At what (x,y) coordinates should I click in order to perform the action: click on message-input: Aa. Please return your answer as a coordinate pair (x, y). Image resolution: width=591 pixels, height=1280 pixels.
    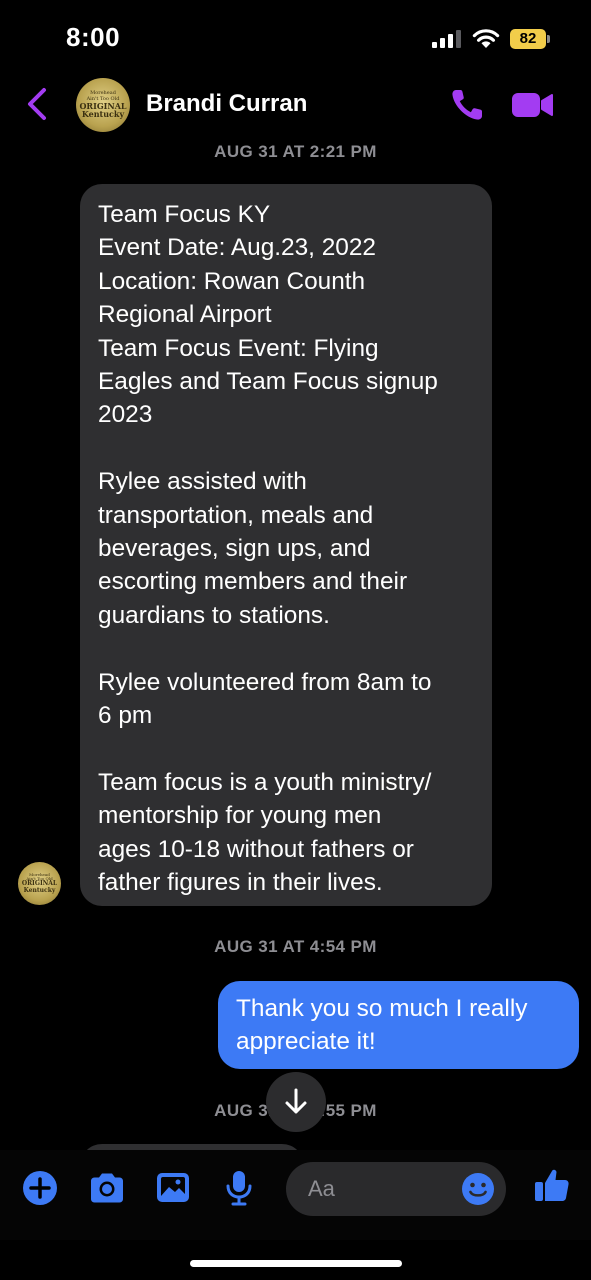
    Looking at the image, I should click on (396, 1189).